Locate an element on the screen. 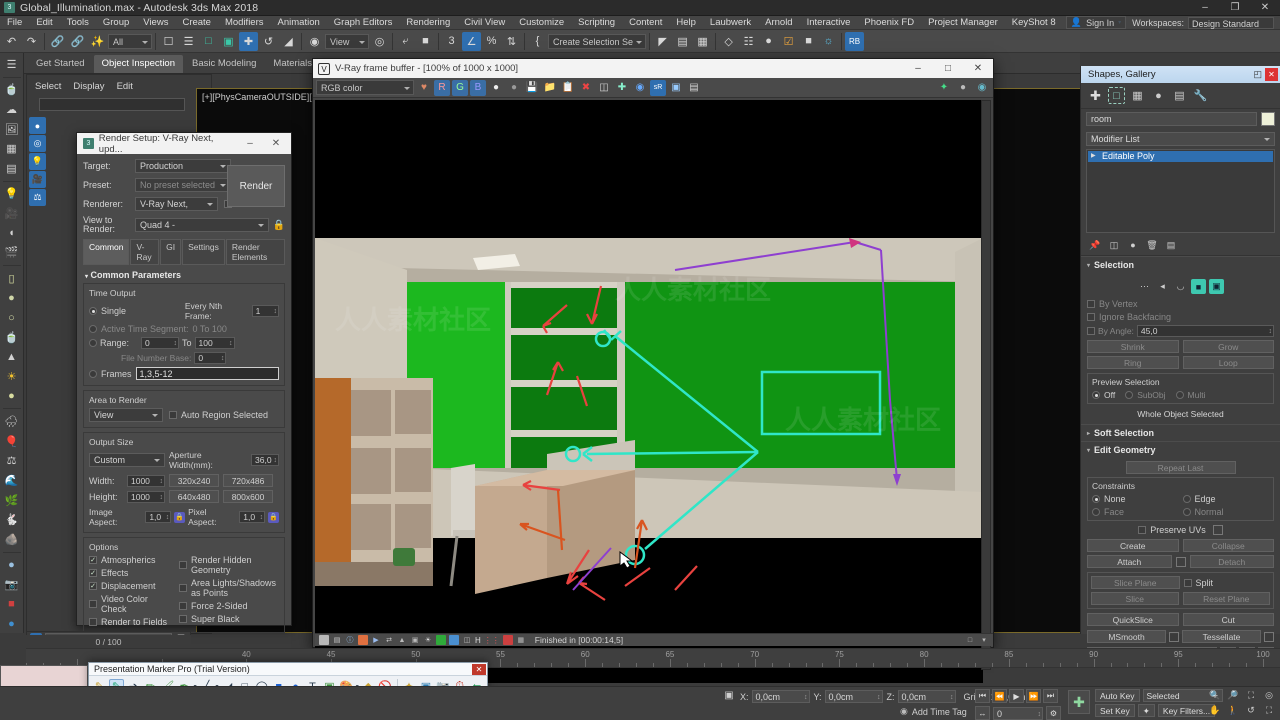  region-render-icon: ▤ is located at coordinates (694, 88).